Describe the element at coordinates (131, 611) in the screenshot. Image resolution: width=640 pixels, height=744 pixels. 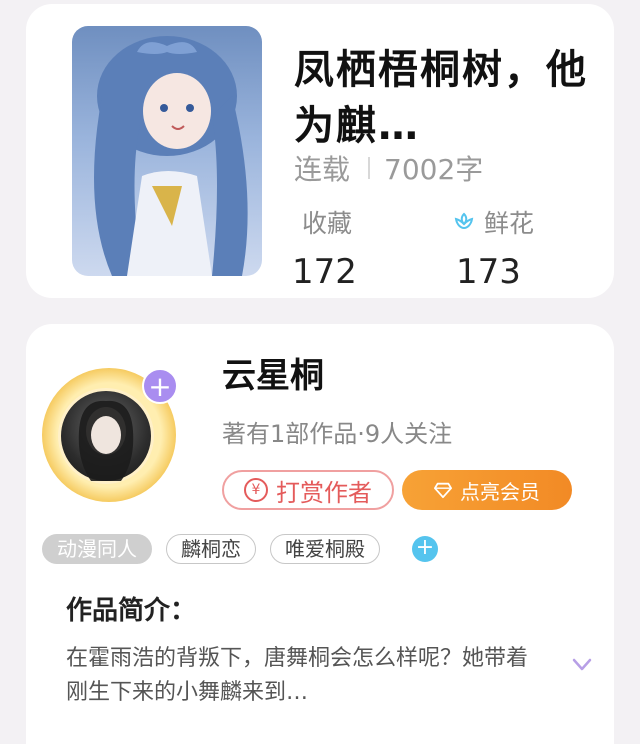
I see `intro-heading: 作品简介：` at that location.